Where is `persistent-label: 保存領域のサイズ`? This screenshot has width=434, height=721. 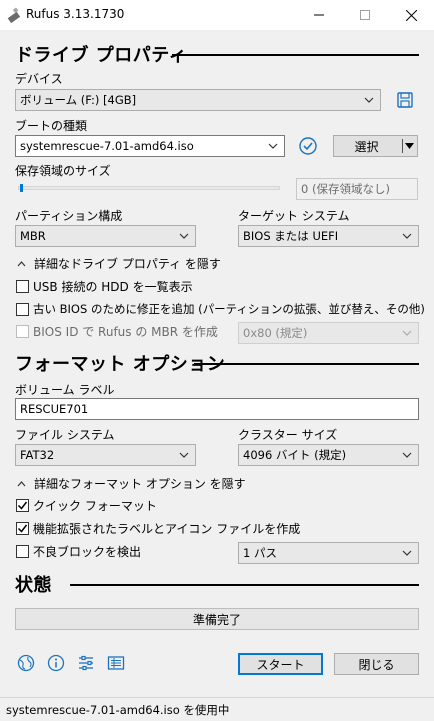
persistent-label: 保存領域のサイズ is located at coordinates (63, 171).